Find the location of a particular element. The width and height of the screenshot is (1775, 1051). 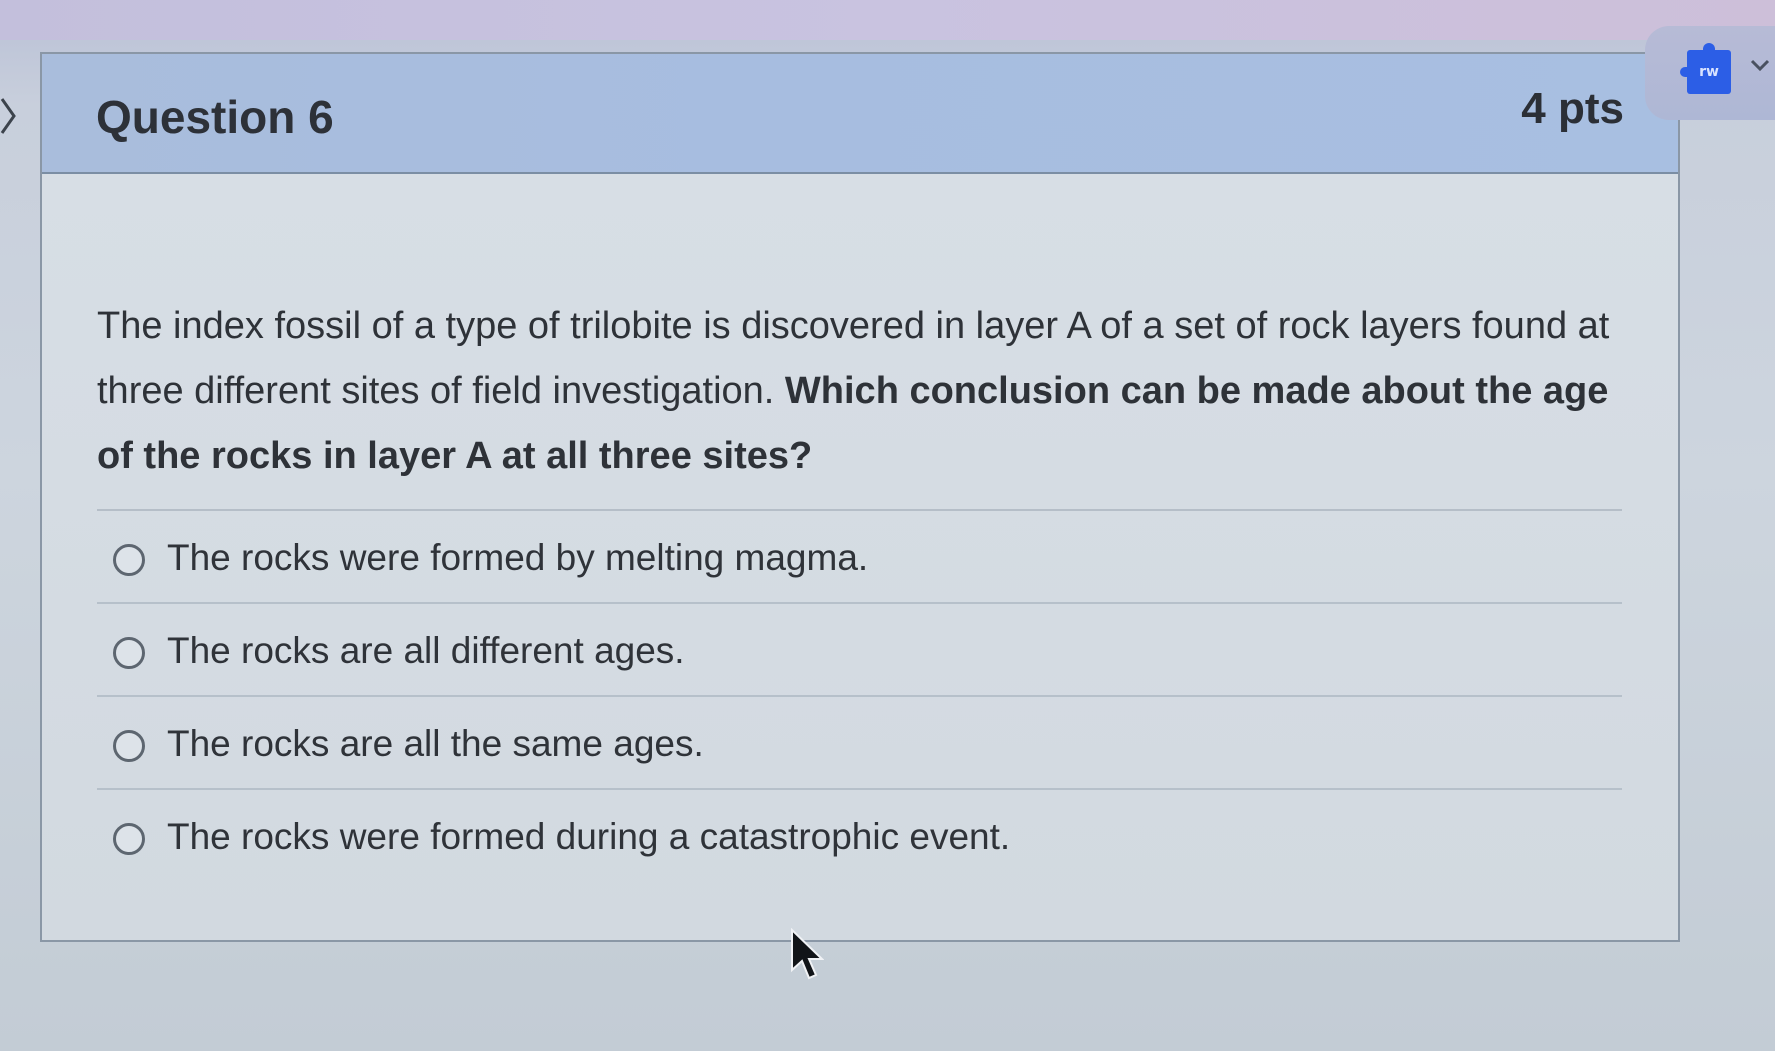

answer-label: The rocks were formed by melting magma. is located at coordinates (517, 558).